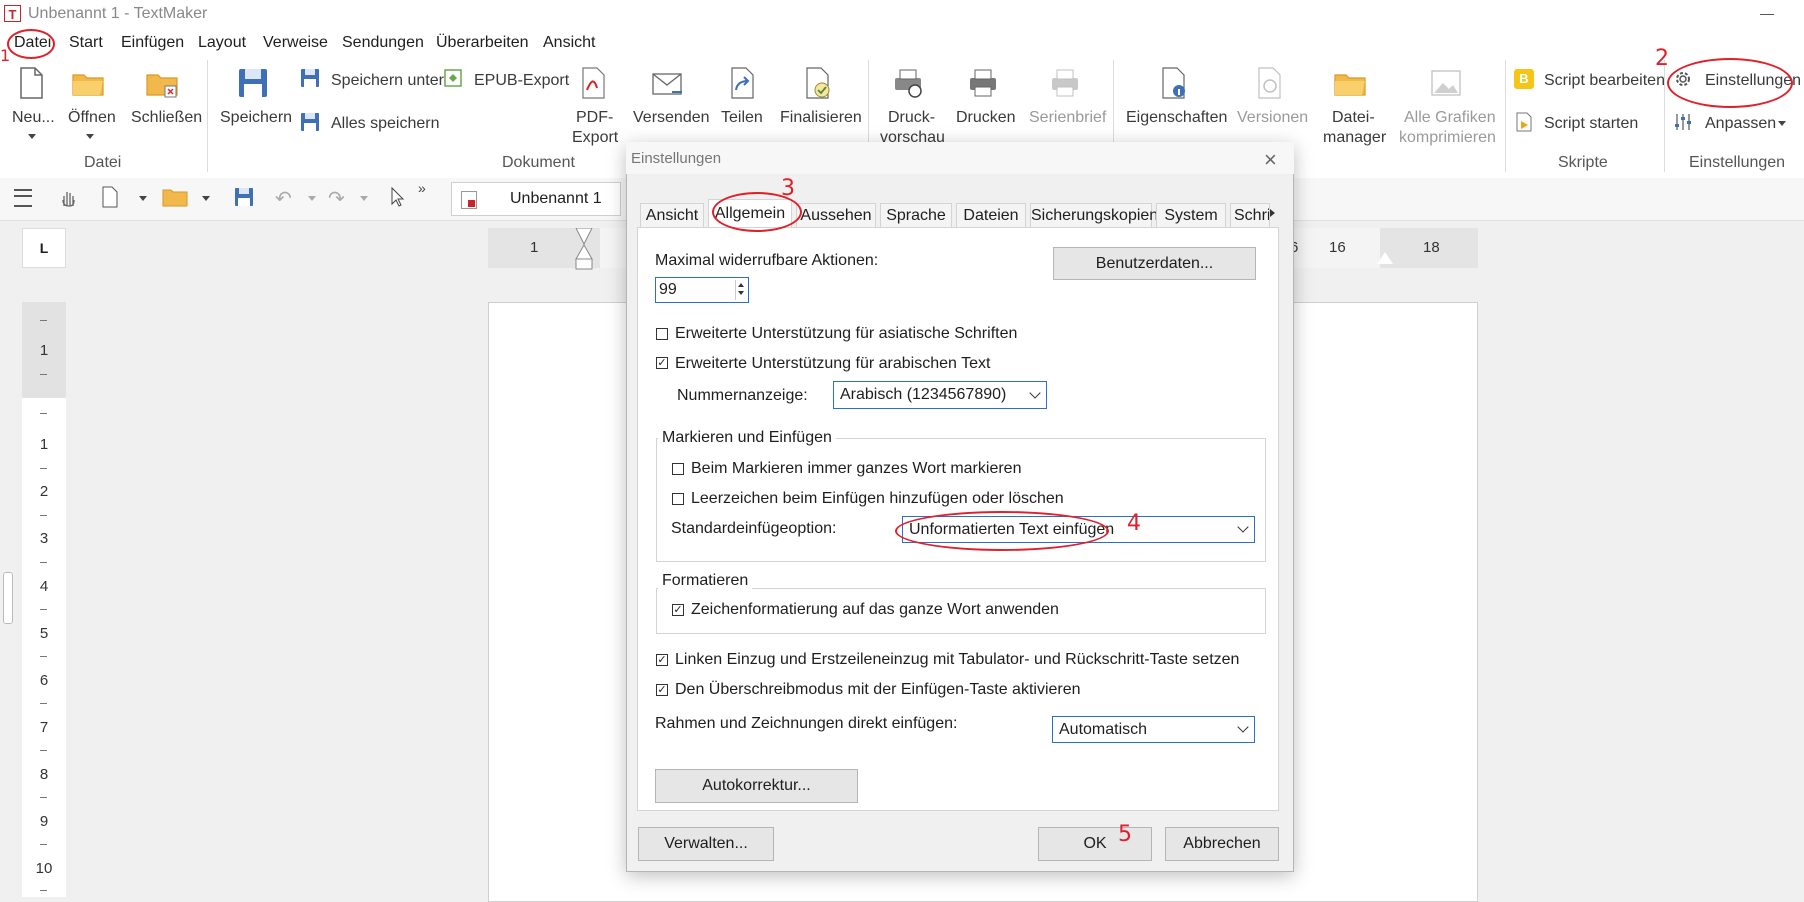 This screenshot has height=902, width=1804. What do you see at coordinates (152, 43) in the screenshot?
I see `menu-einfuegen: Einfügen` at bounding box center [152, 43].